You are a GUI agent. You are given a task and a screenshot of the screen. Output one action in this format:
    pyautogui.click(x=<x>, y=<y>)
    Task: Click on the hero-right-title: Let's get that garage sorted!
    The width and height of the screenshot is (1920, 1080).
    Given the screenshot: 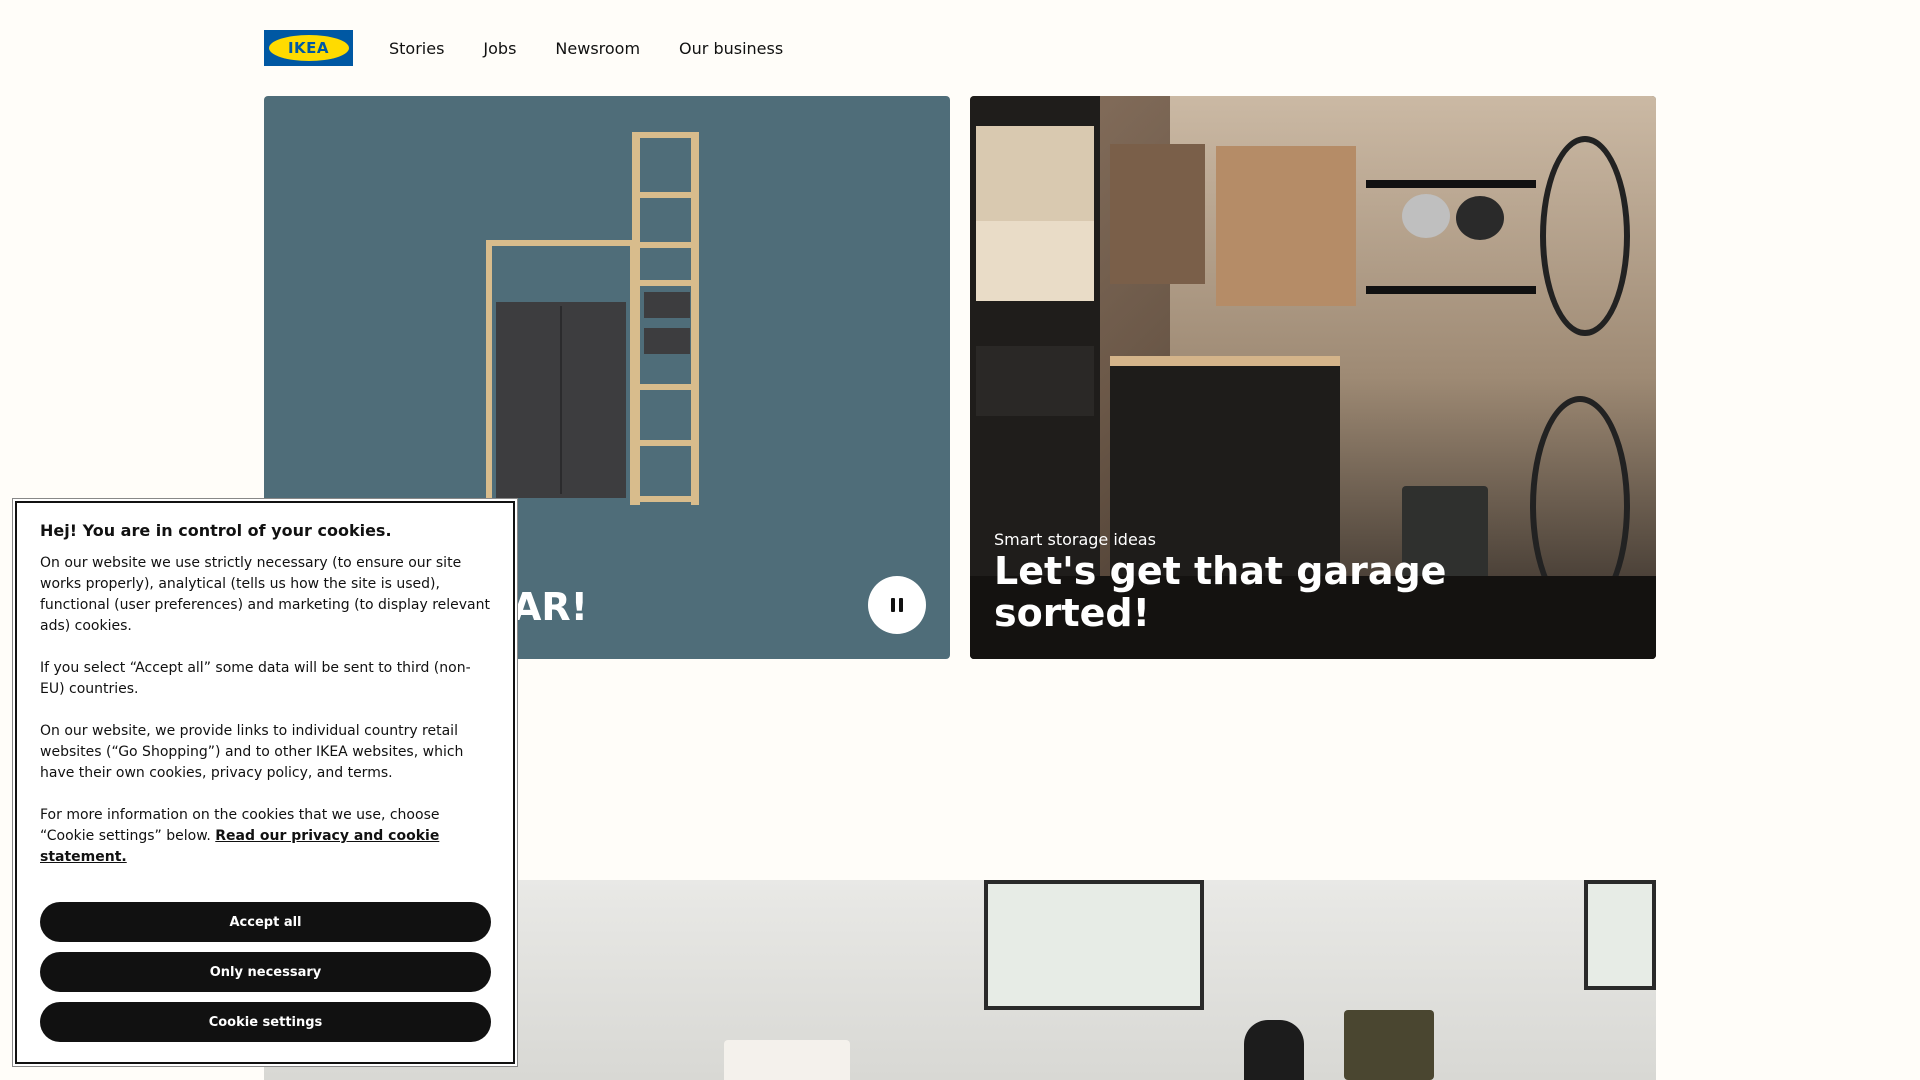 What is the action you would take?
    pyautogui.click(x=1220, y=592)
    